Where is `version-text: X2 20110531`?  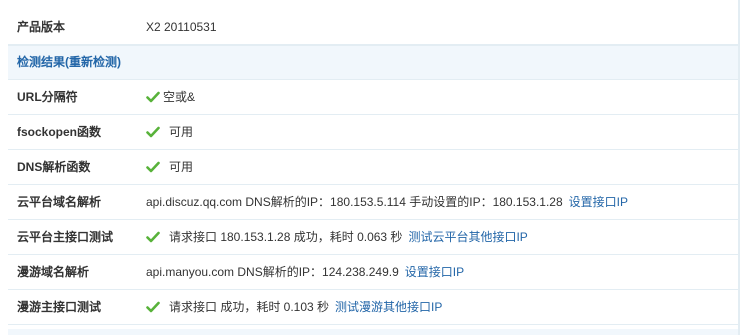 version-text: X2 20110531 is located at coordinates (181, 27).